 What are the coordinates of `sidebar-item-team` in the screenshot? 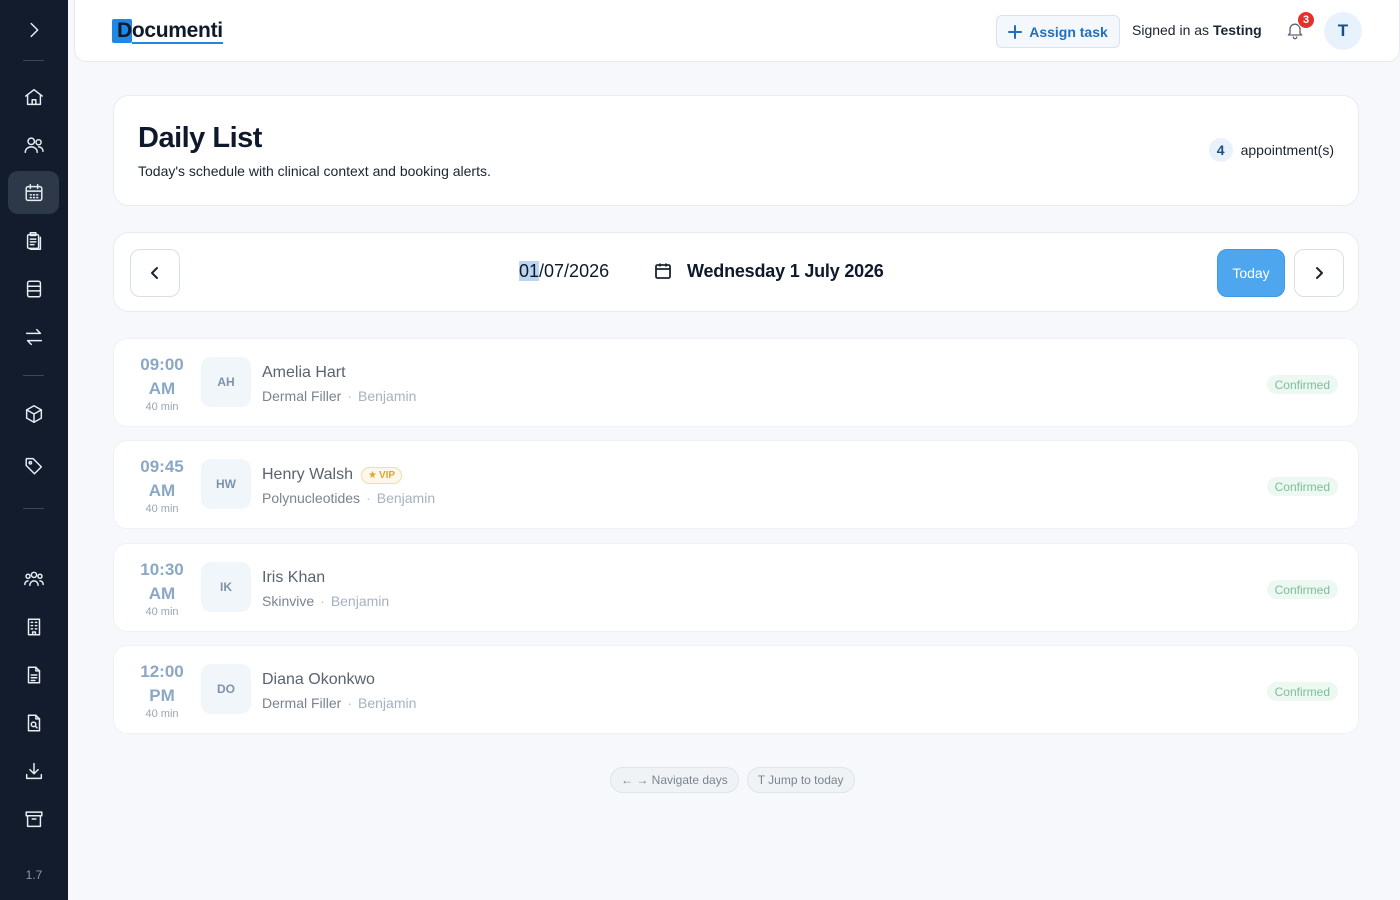 It's located at (33, 578).